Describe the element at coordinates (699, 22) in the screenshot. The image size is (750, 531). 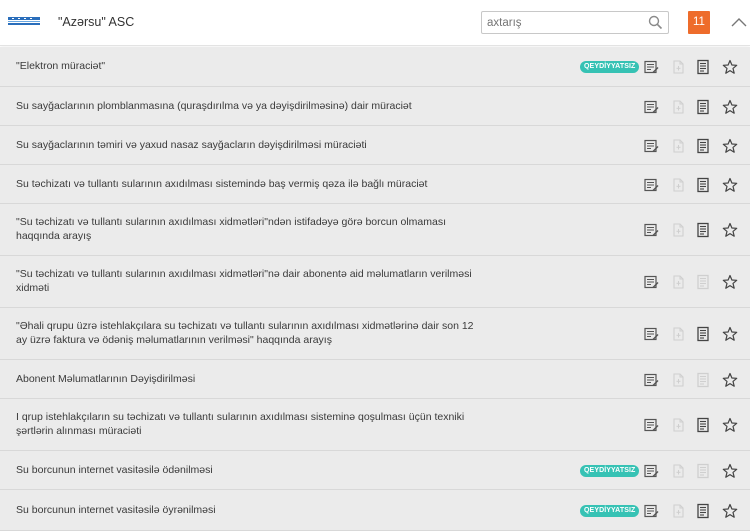
I see `notification-count-badge: 11` at that location.